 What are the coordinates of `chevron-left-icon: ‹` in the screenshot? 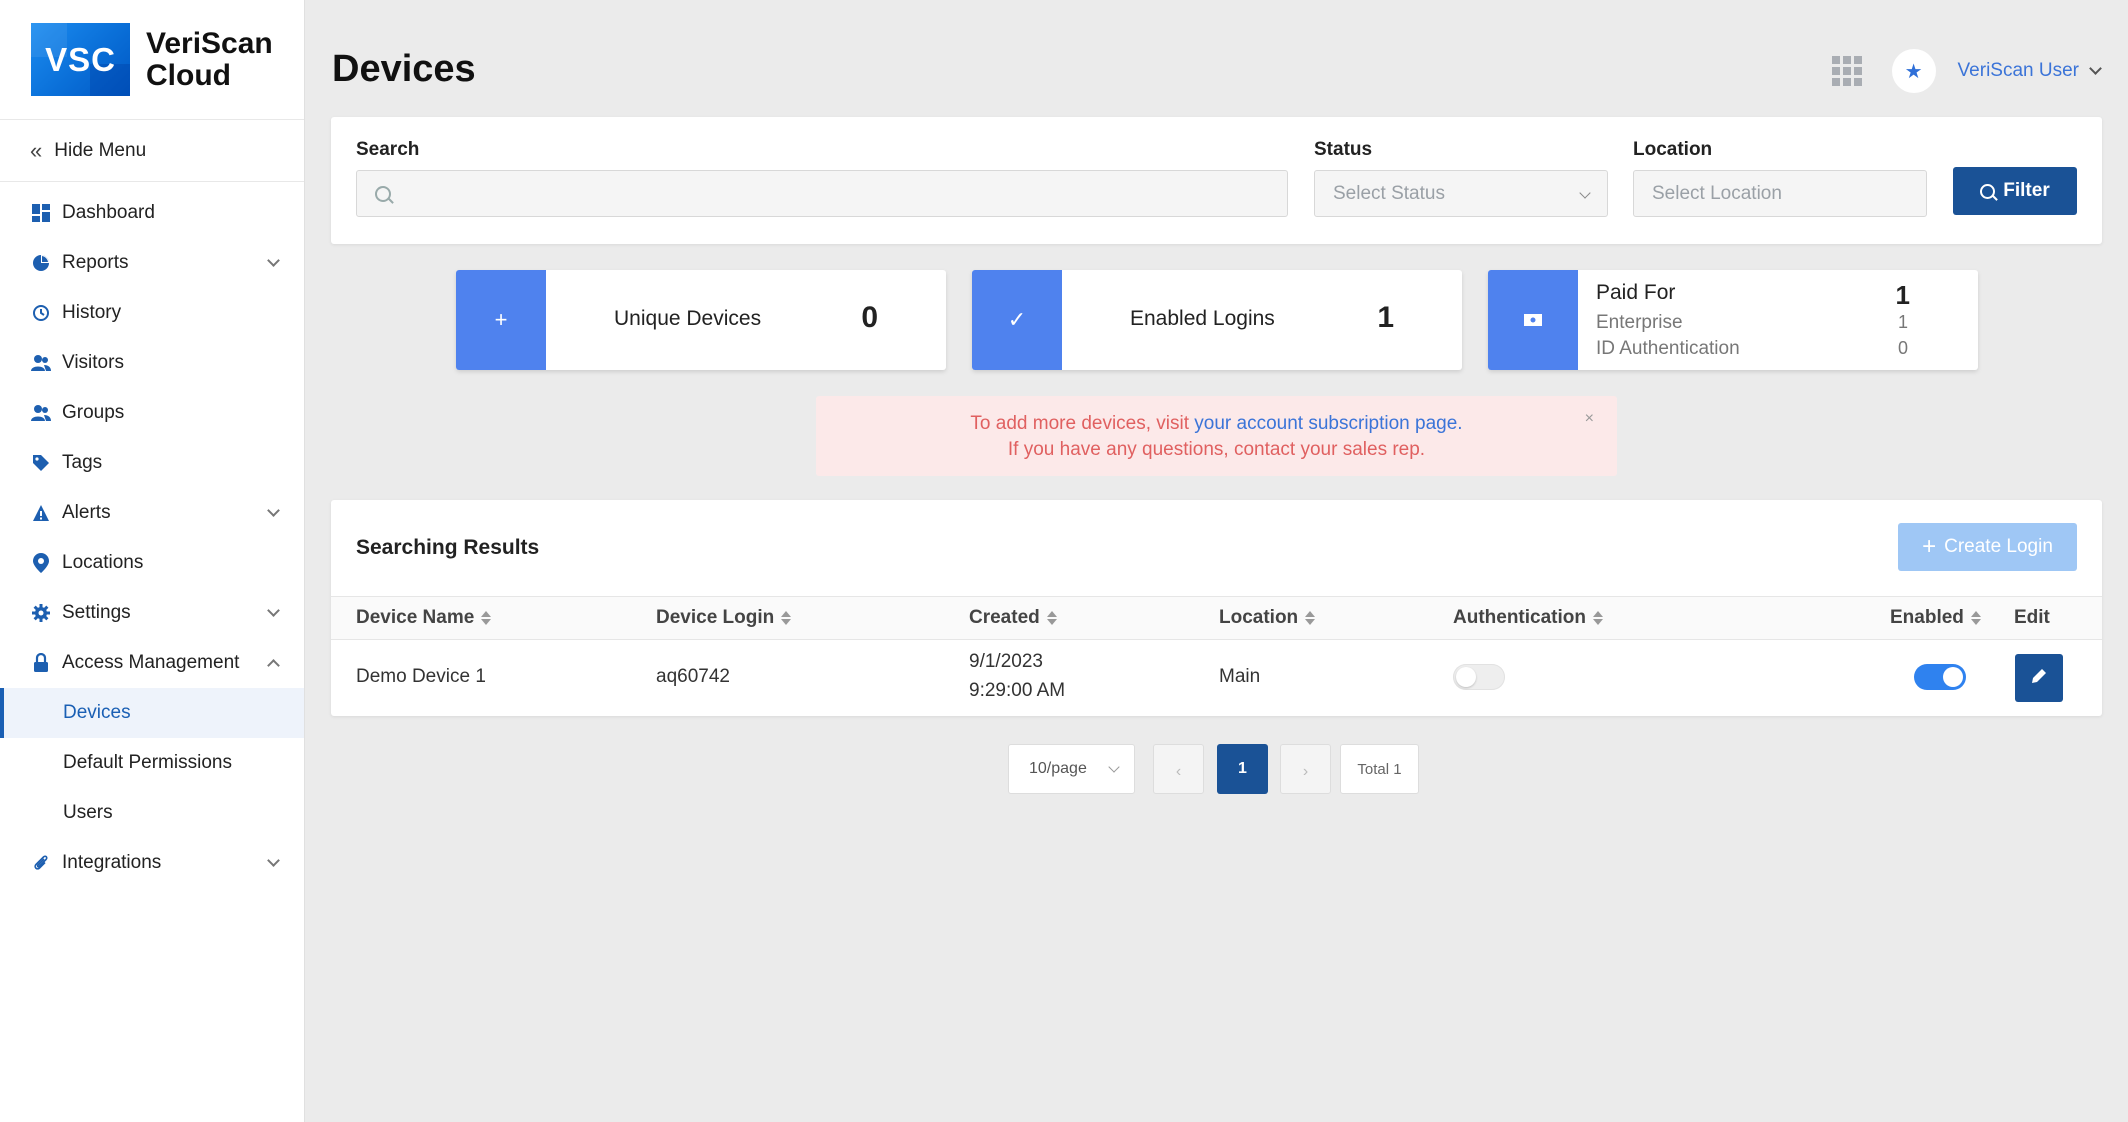 It's located at (1178, 771).